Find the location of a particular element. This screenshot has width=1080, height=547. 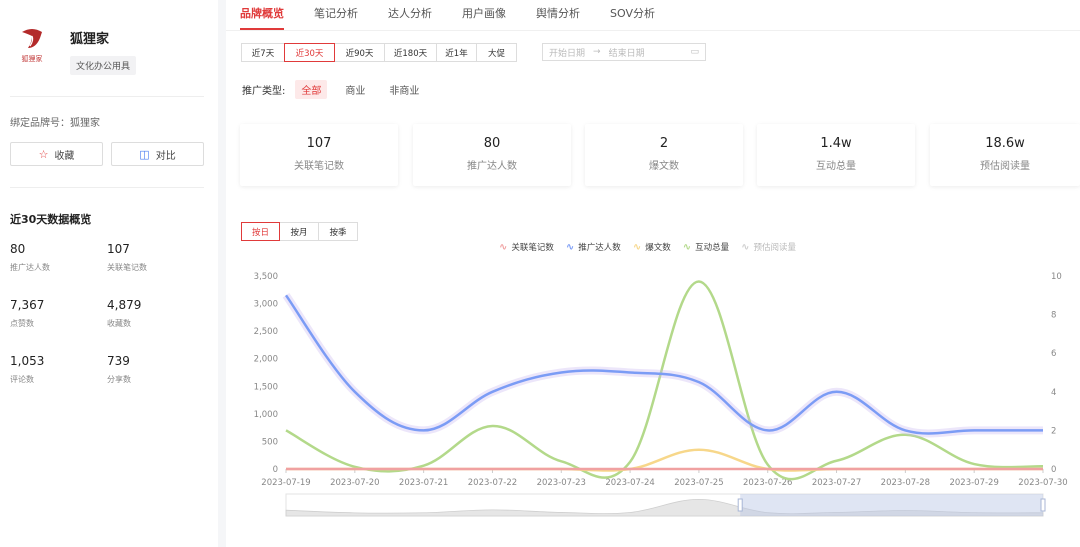

favorite-button: ☆ 收藏 is located at coordinates (56, 154).